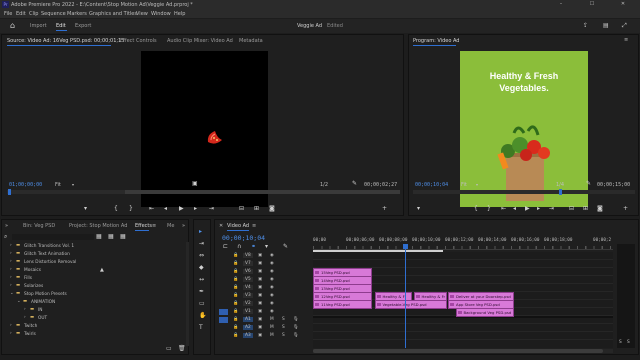 This screenshot has height=360, width=640. I want to click on tree-item: › ▬ Mosaics, so click(93, 270).